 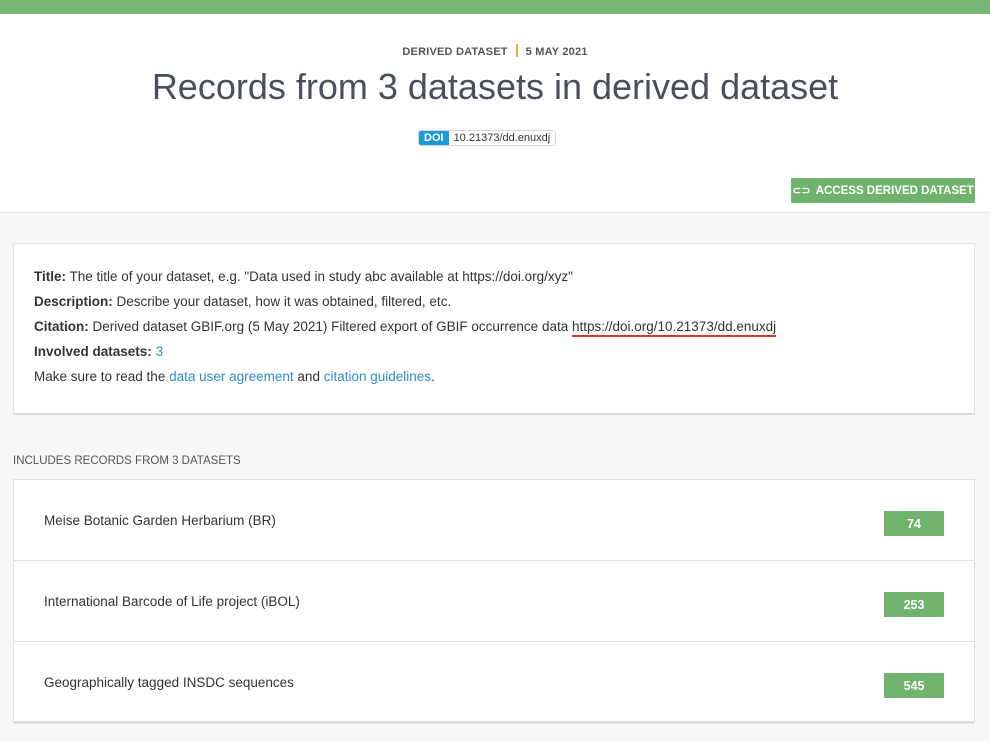 I want to click on doi-label: DOI, so click(x=434, y=138).